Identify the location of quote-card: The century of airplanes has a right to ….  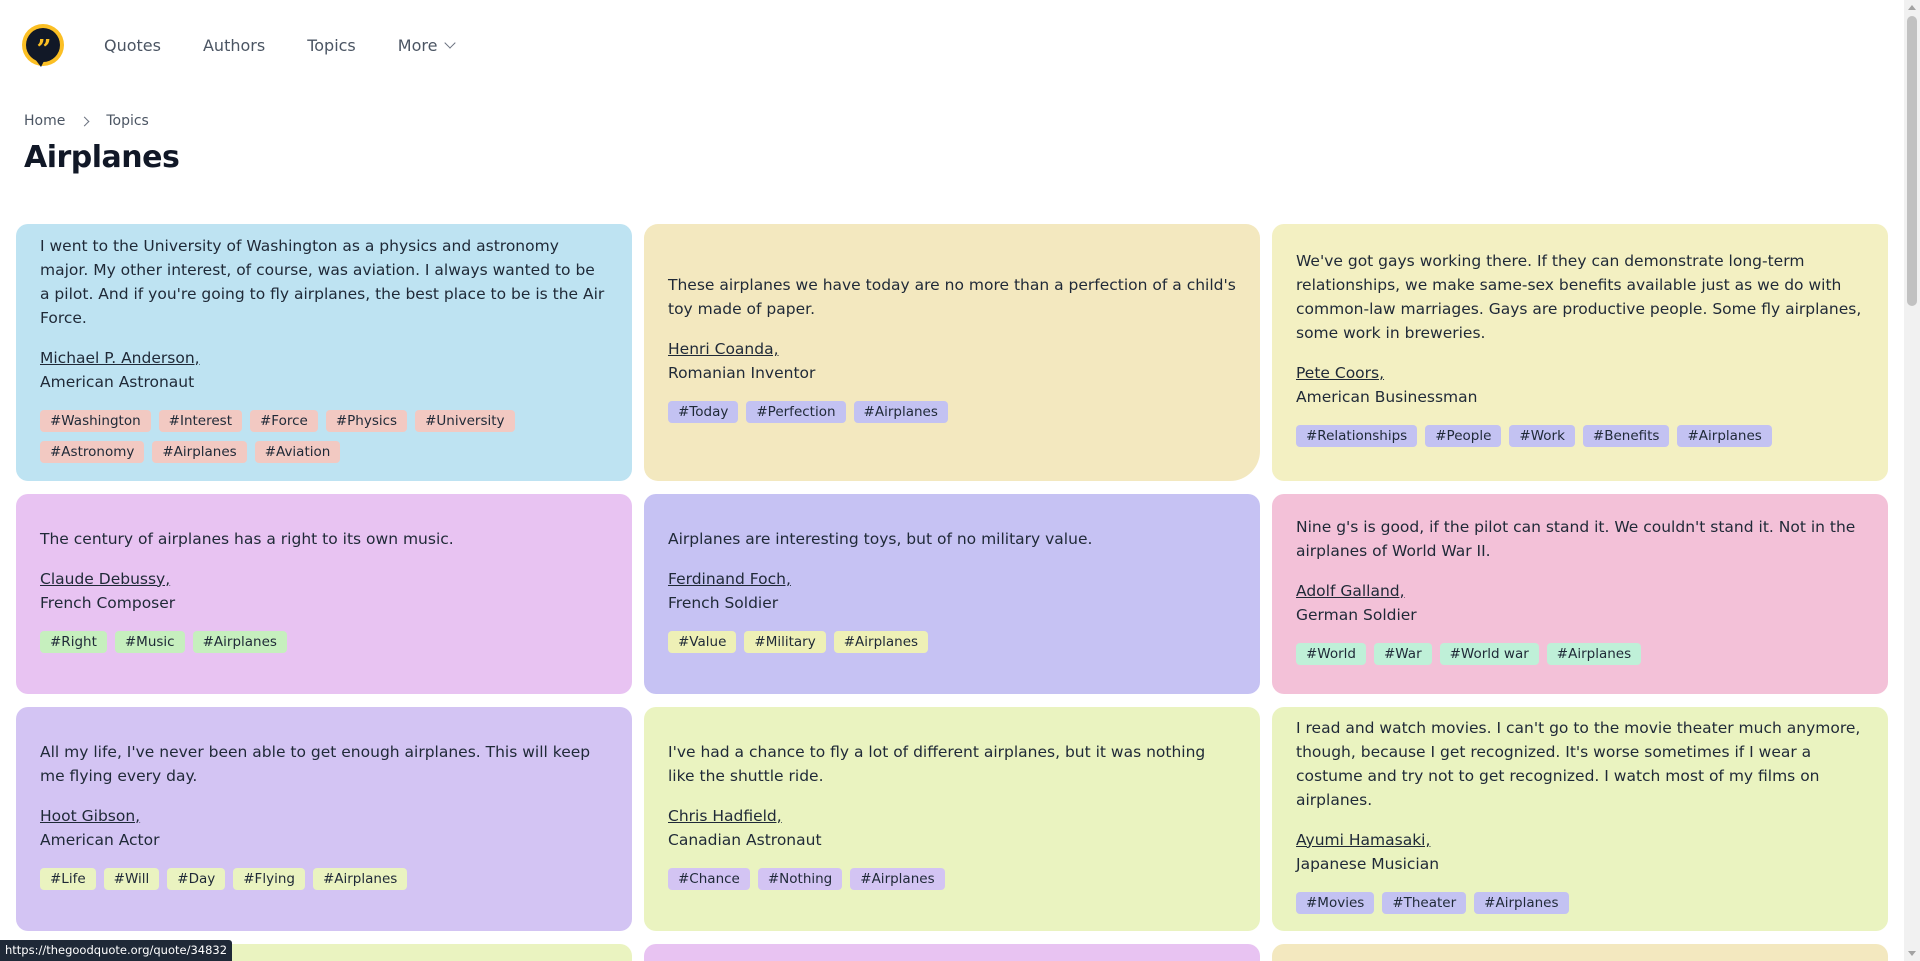
(324, 594).